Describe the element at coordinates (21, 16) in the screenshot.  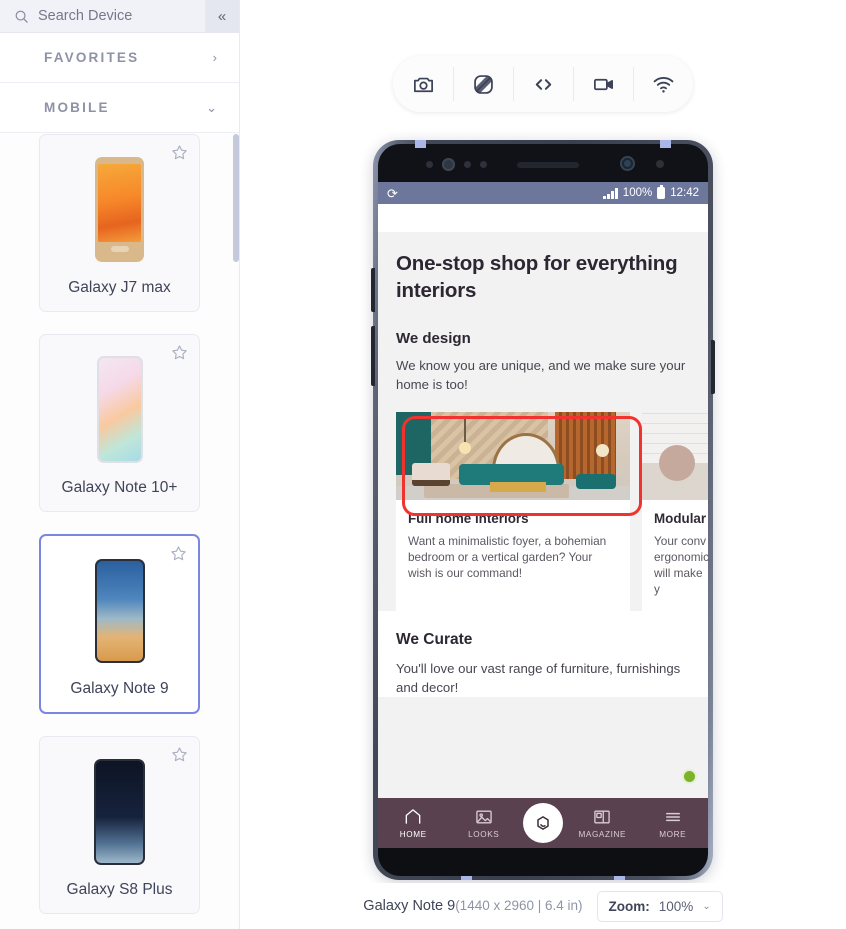
I see `search-icon` at that location.